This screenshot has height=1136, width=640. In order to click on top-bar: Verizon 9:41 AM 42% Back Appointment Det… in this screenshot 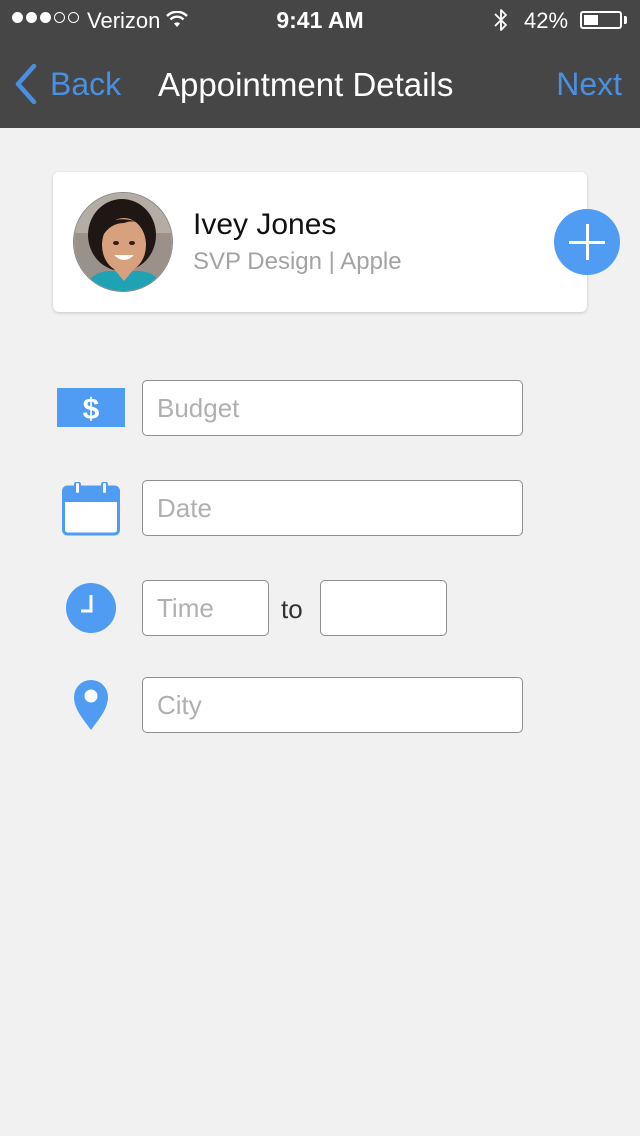, I will do `click(320, 64)`.